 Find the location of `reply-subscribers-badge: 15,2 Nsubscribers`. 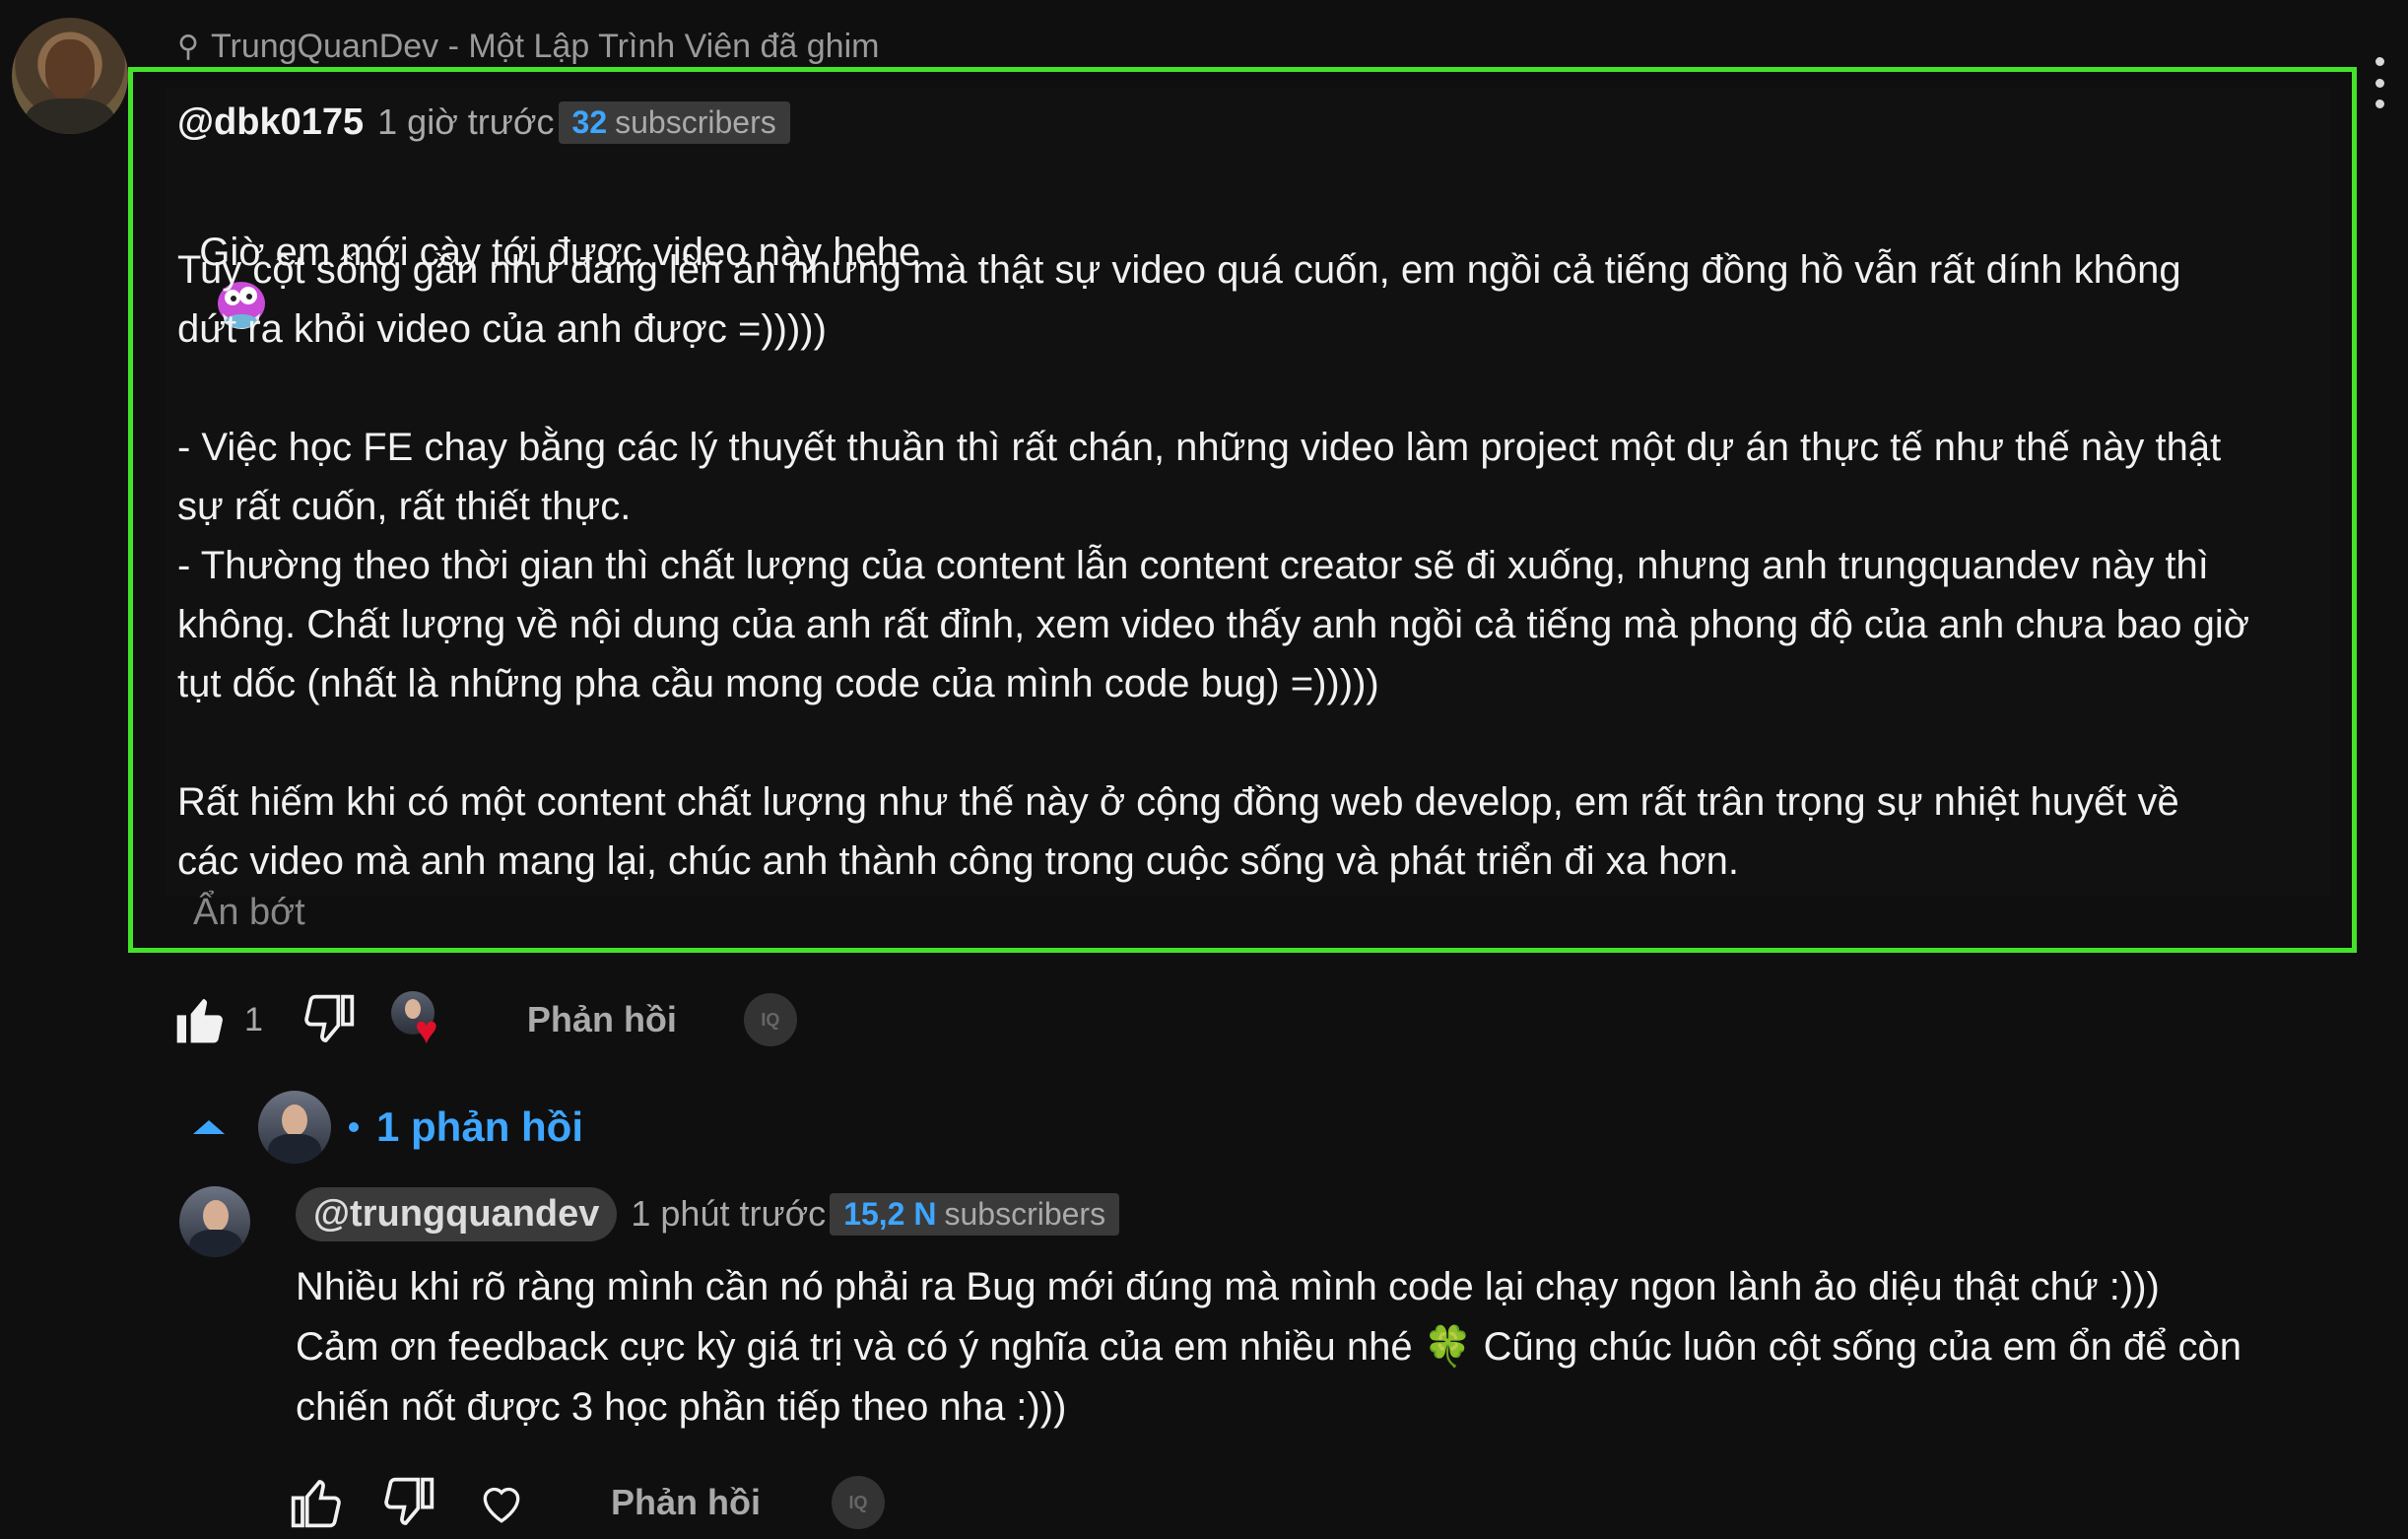

reply-subscribers-badge: 15,2 Nsubscribers is located at coordinates (975, 1214).